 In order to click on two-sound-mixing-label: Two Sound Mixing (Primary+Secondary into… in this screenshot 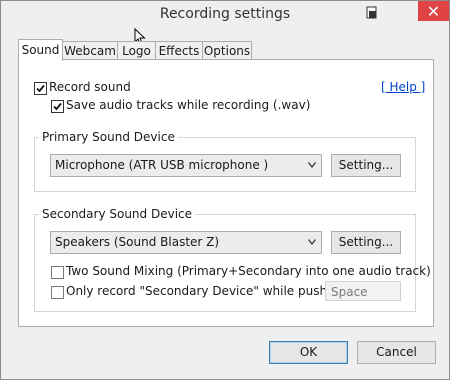, I will do `click(248, 271)`.